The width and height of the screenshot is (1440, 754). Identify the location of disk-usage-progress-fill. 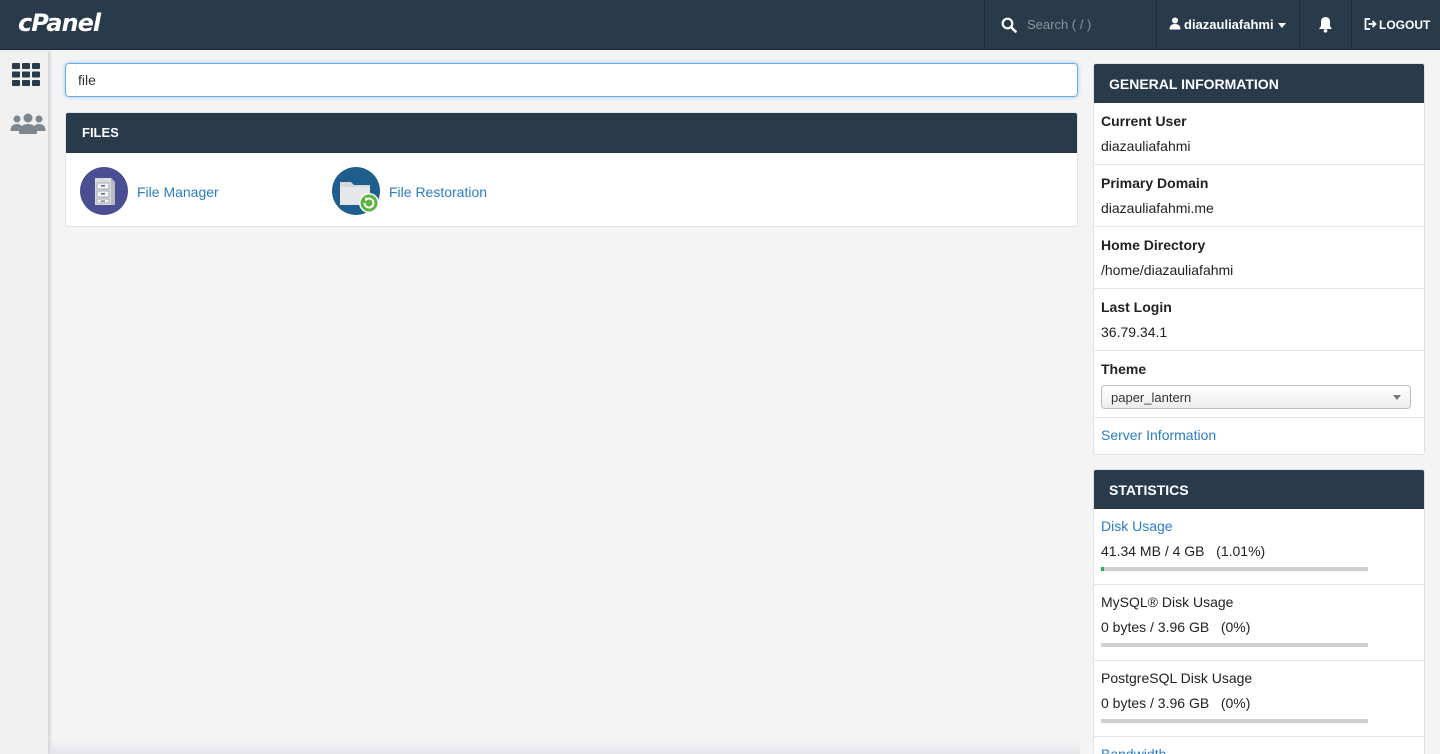
(1102, 569).